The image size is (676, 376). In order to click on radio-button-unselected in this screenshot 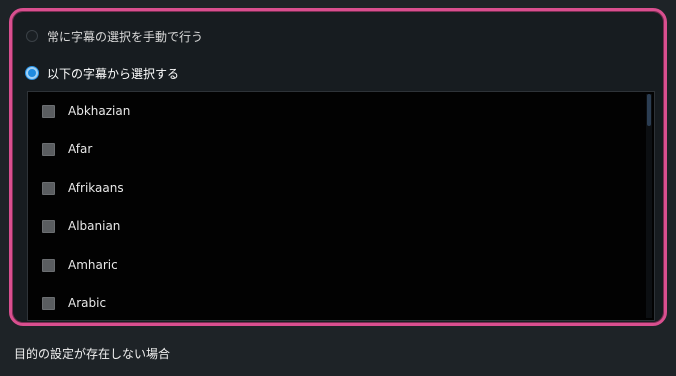, I will do `click(32, 36)`.